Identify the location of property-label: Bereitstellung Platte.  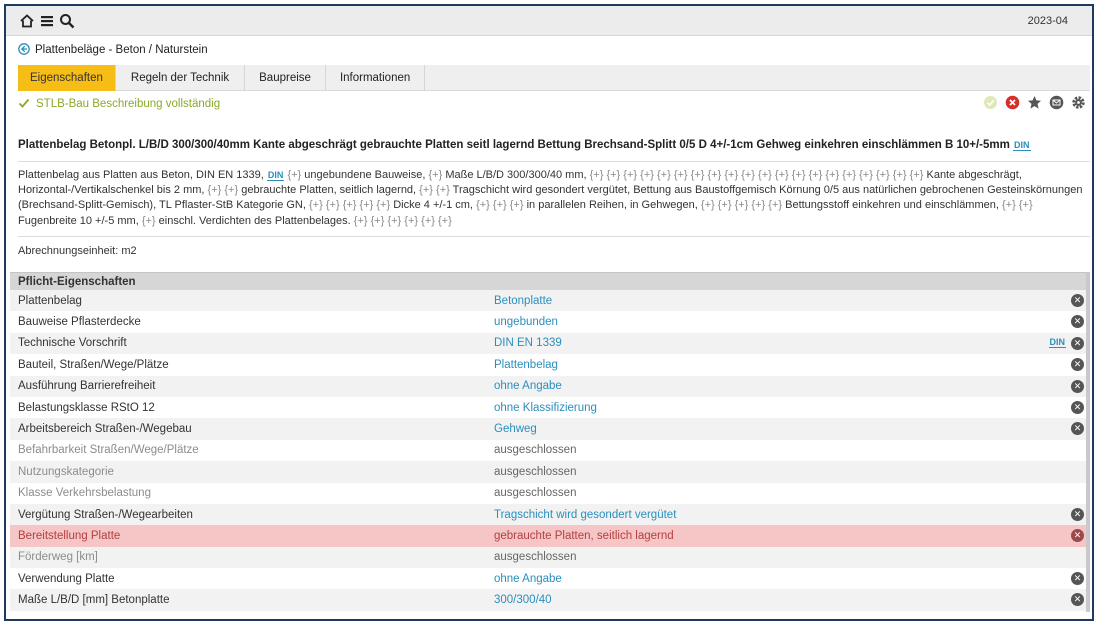
(69, 535).